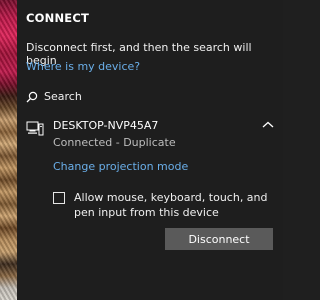 The height and width of the screenshot is (300, 320). What do you see at coordinates (120, 166) in the screenshot?
I see `change-projection-mode-link: Change projection mode` at bounding box center [120, 166].